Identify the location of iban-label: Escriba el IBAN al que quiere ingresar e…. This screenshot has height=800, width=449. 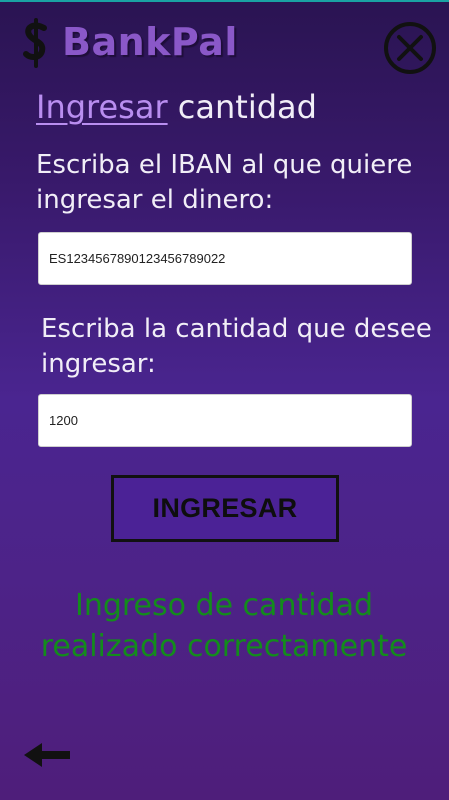
(224, 182).